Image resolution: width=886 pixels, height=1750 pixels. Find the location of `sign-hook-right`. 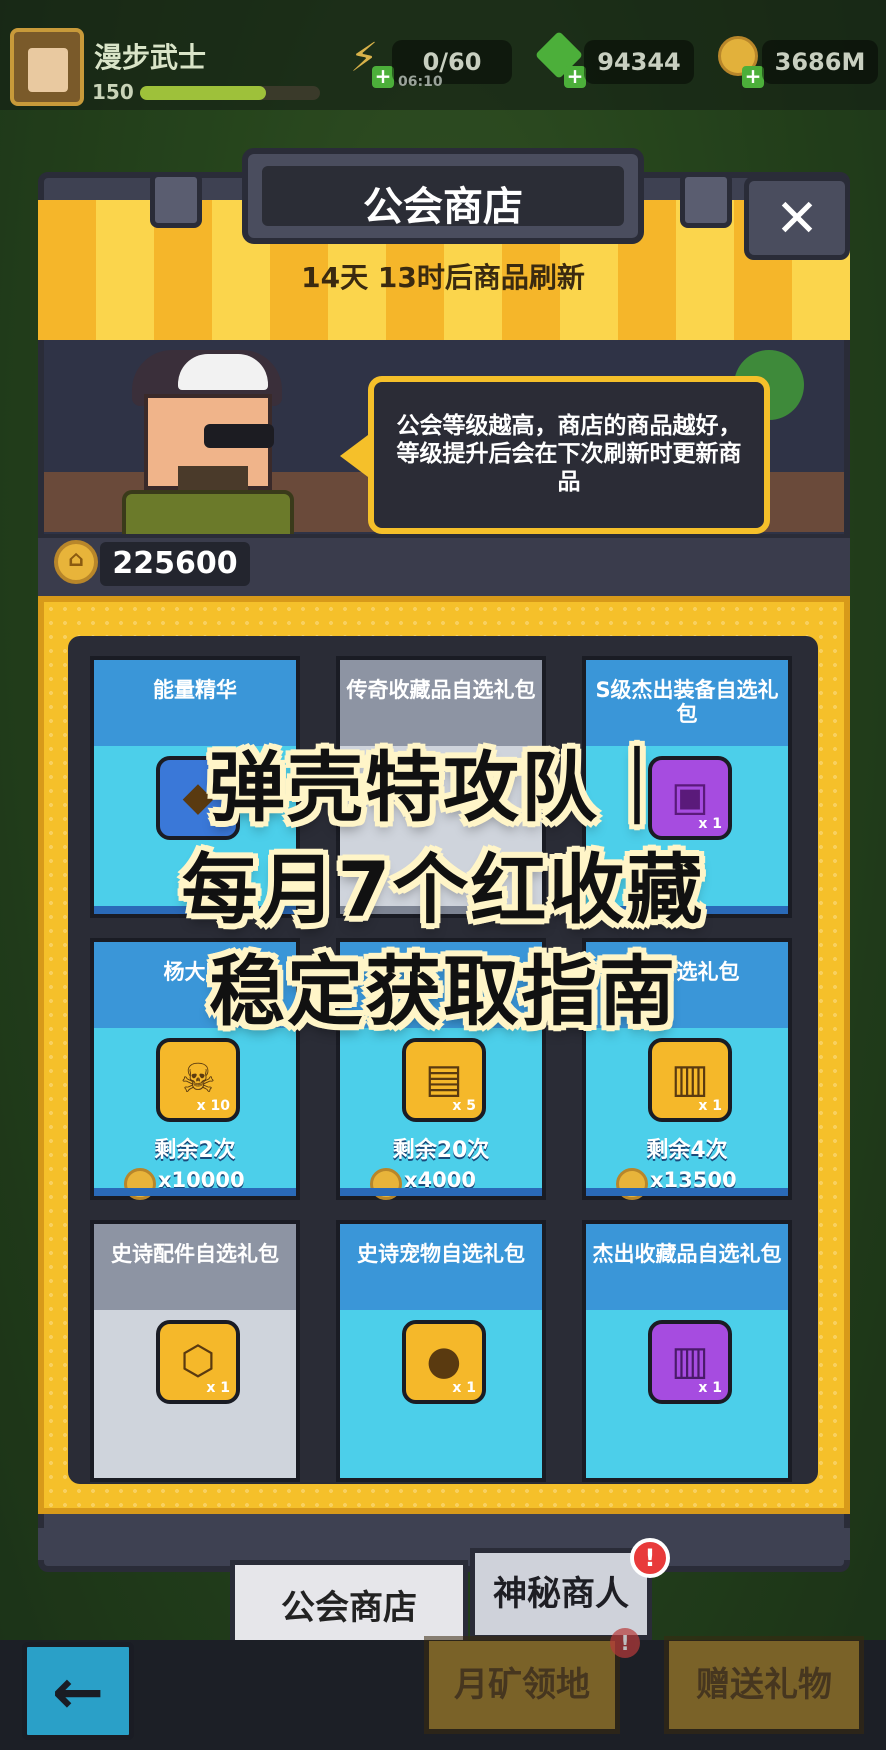

sign-hook-right is located at coordinates (706, 200).